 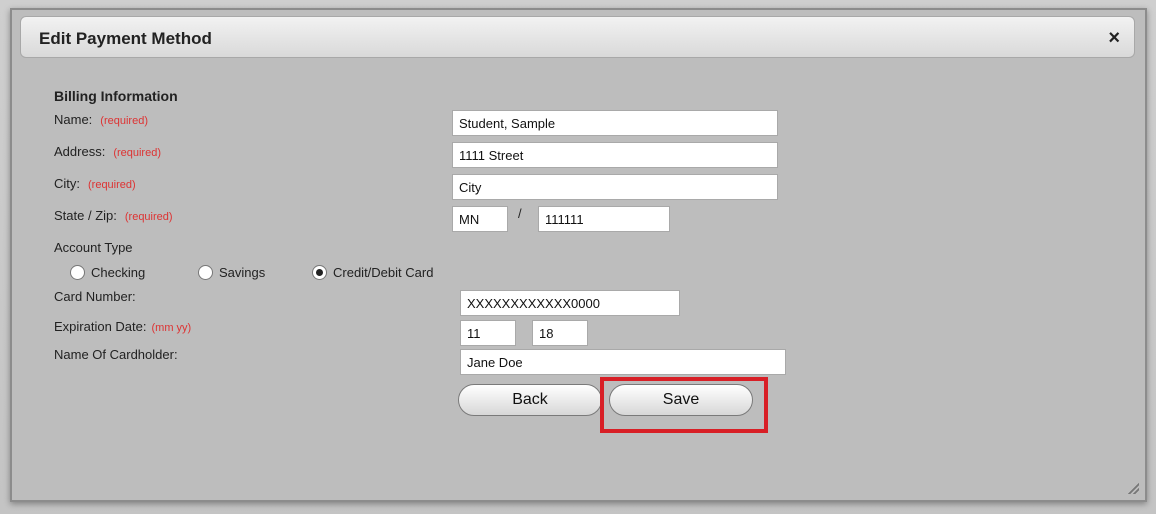 What do you see at coordinates (615, 187) in the screenshot?
I see `city-input` at bounding box center [615, 187].